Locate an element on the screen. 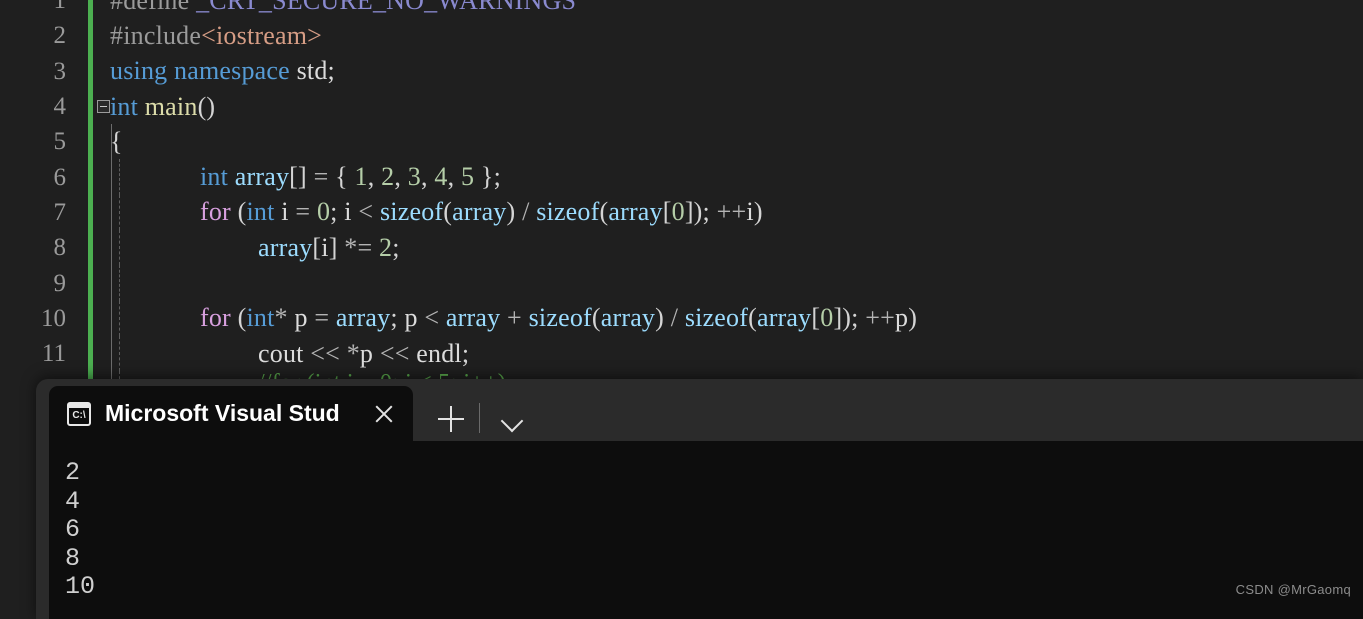  terminal-tab: C:\ Microsoft Visual Stud is located at coordinates (231, 413).